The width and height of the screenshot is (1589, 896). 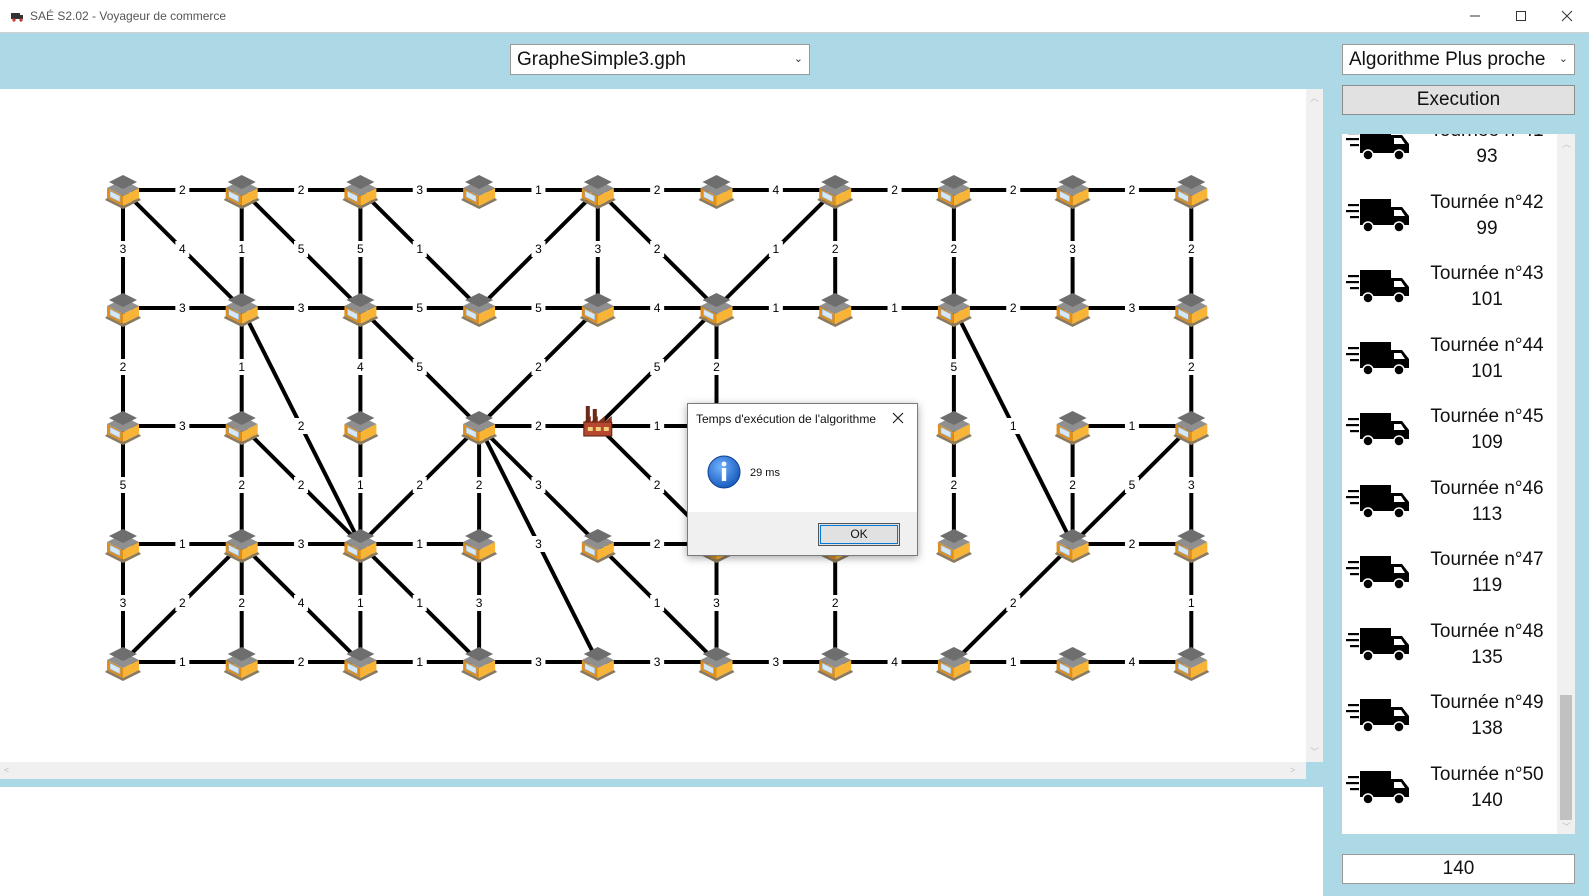 I want to click on tour-list-scroll-thumb, so click(x=1566, y=757).